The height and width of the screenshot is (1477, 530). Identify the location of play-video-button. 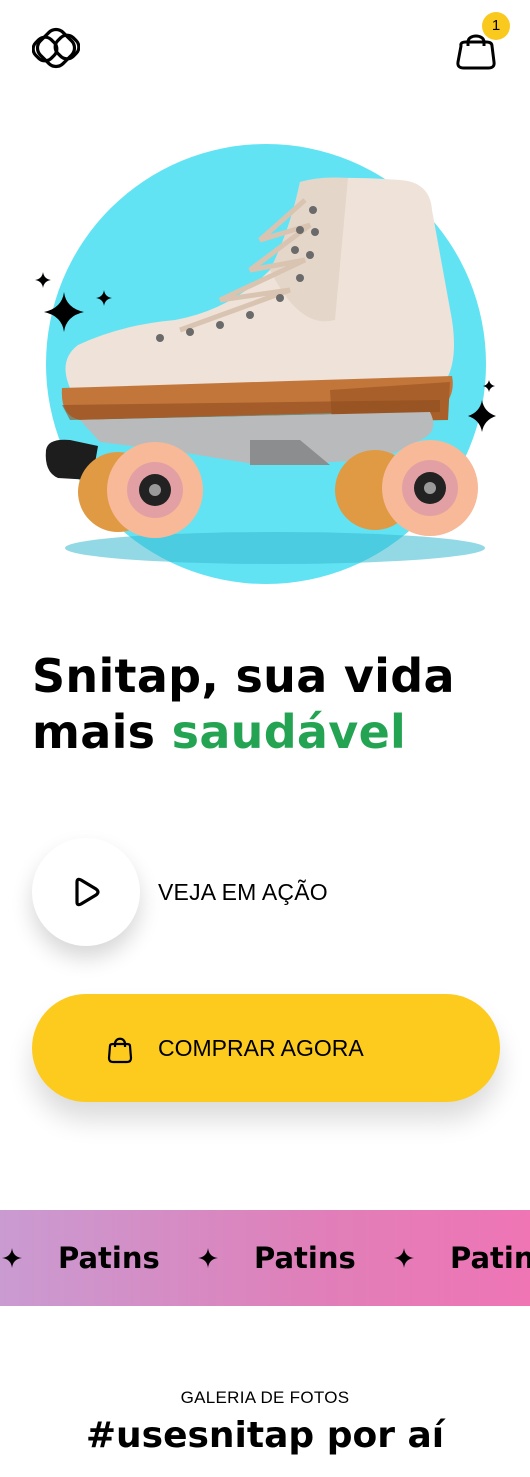
(86, 892).